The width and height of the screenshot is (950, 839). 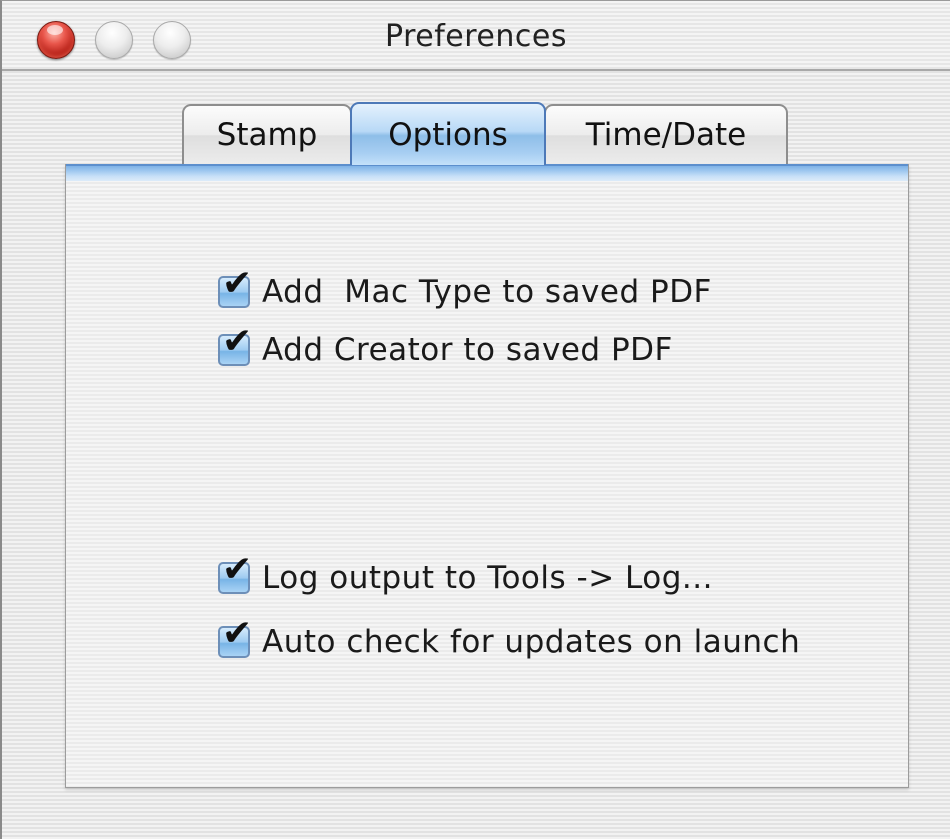 I want to click on auto-check-updates-checkbox: ✔, so click(x=235, y=637).